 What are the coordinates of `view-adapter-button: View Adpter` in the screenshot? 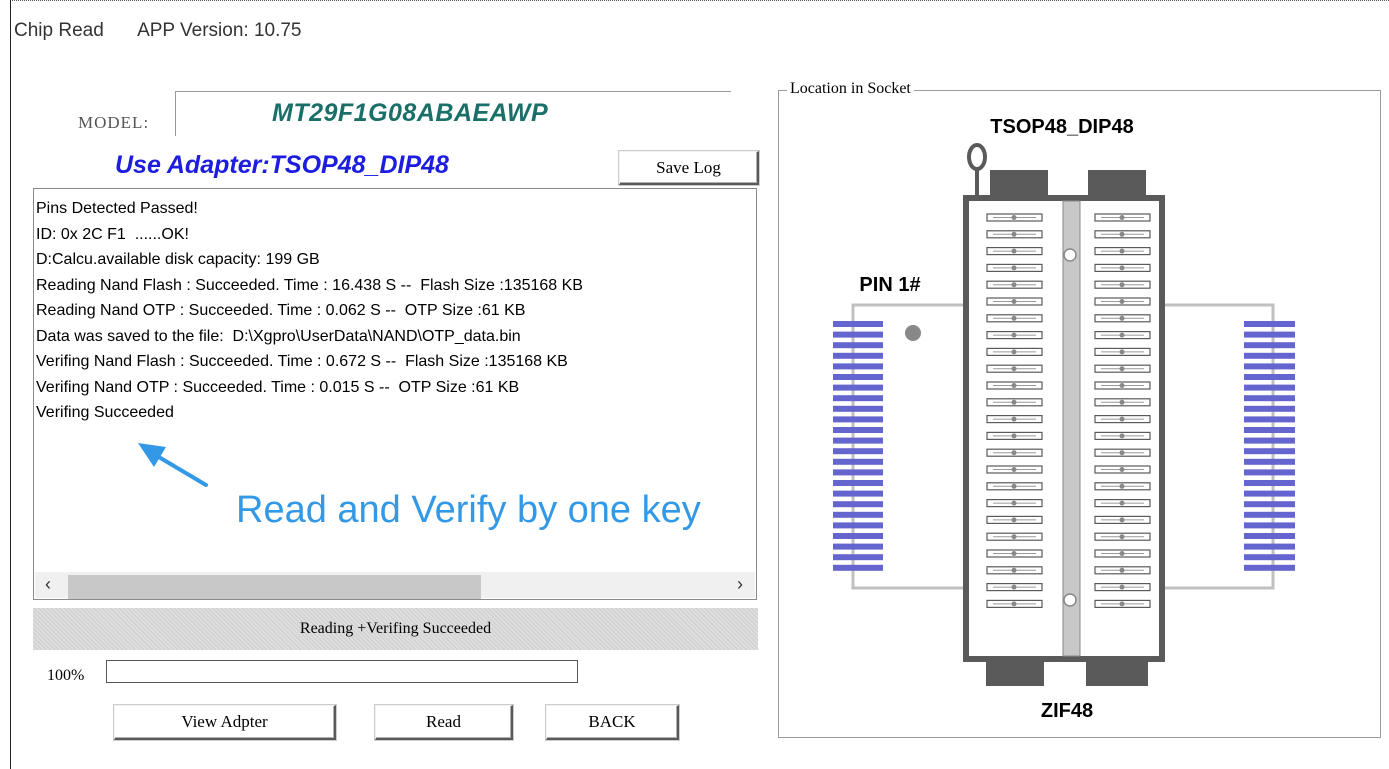 It's located at (225, 722).